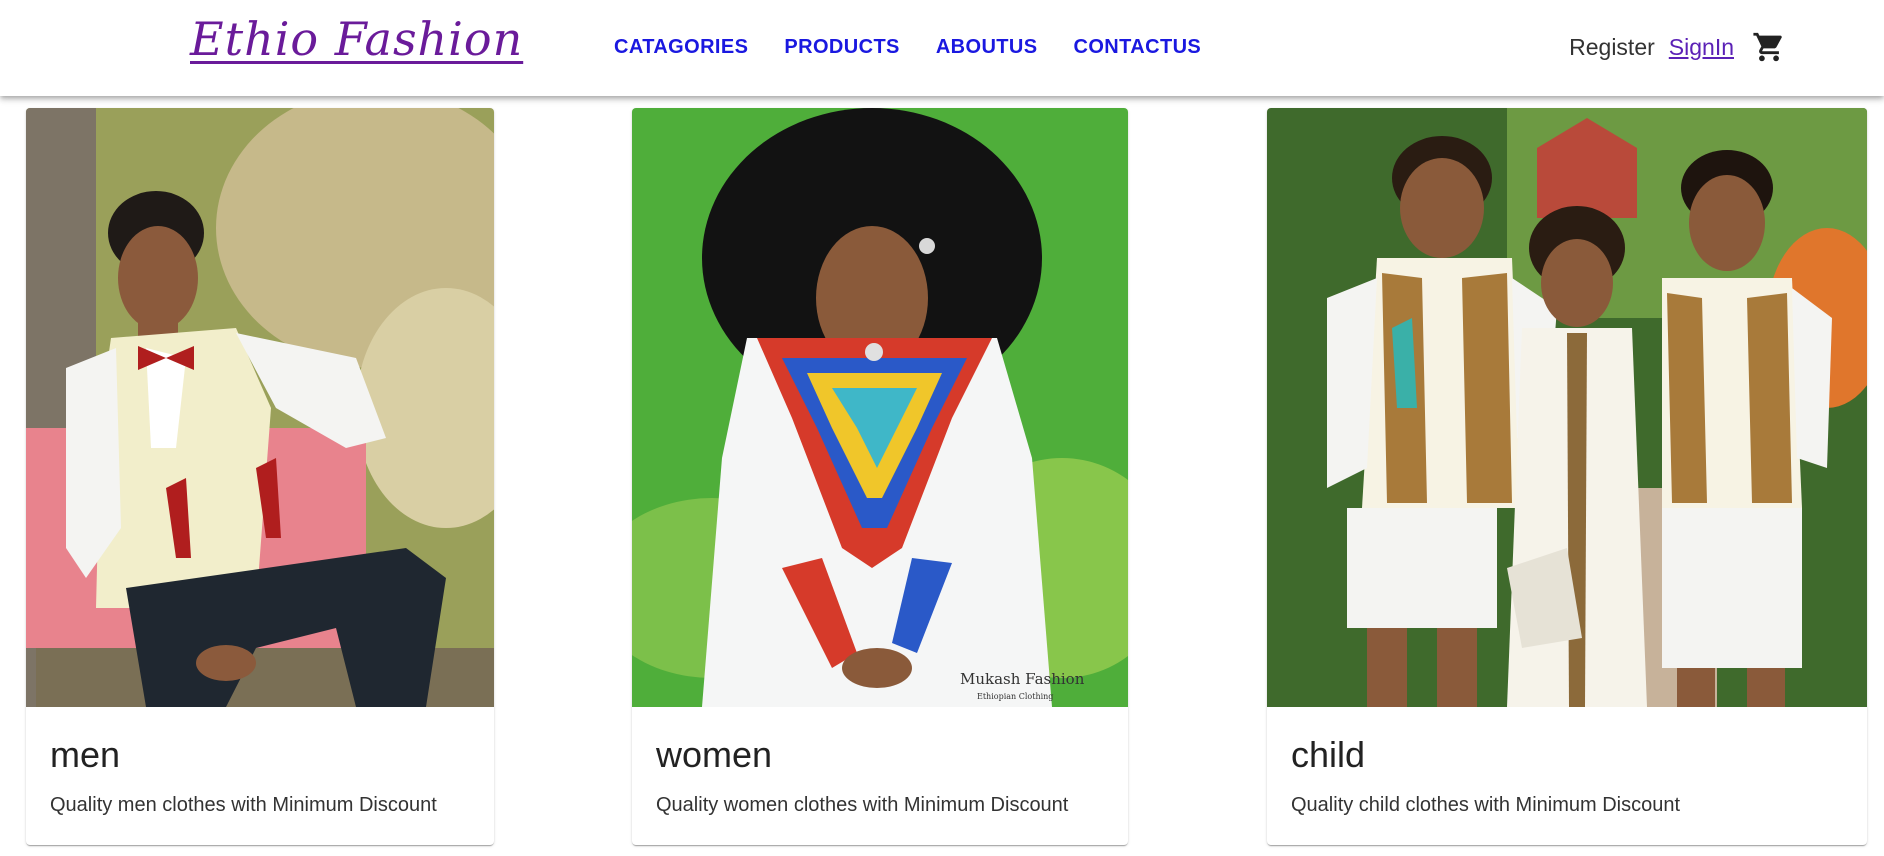  Describe the element at coordinates (987, 47) in the screenshot. I see `nav-link-aboutus: ABOUTUS` at that location.